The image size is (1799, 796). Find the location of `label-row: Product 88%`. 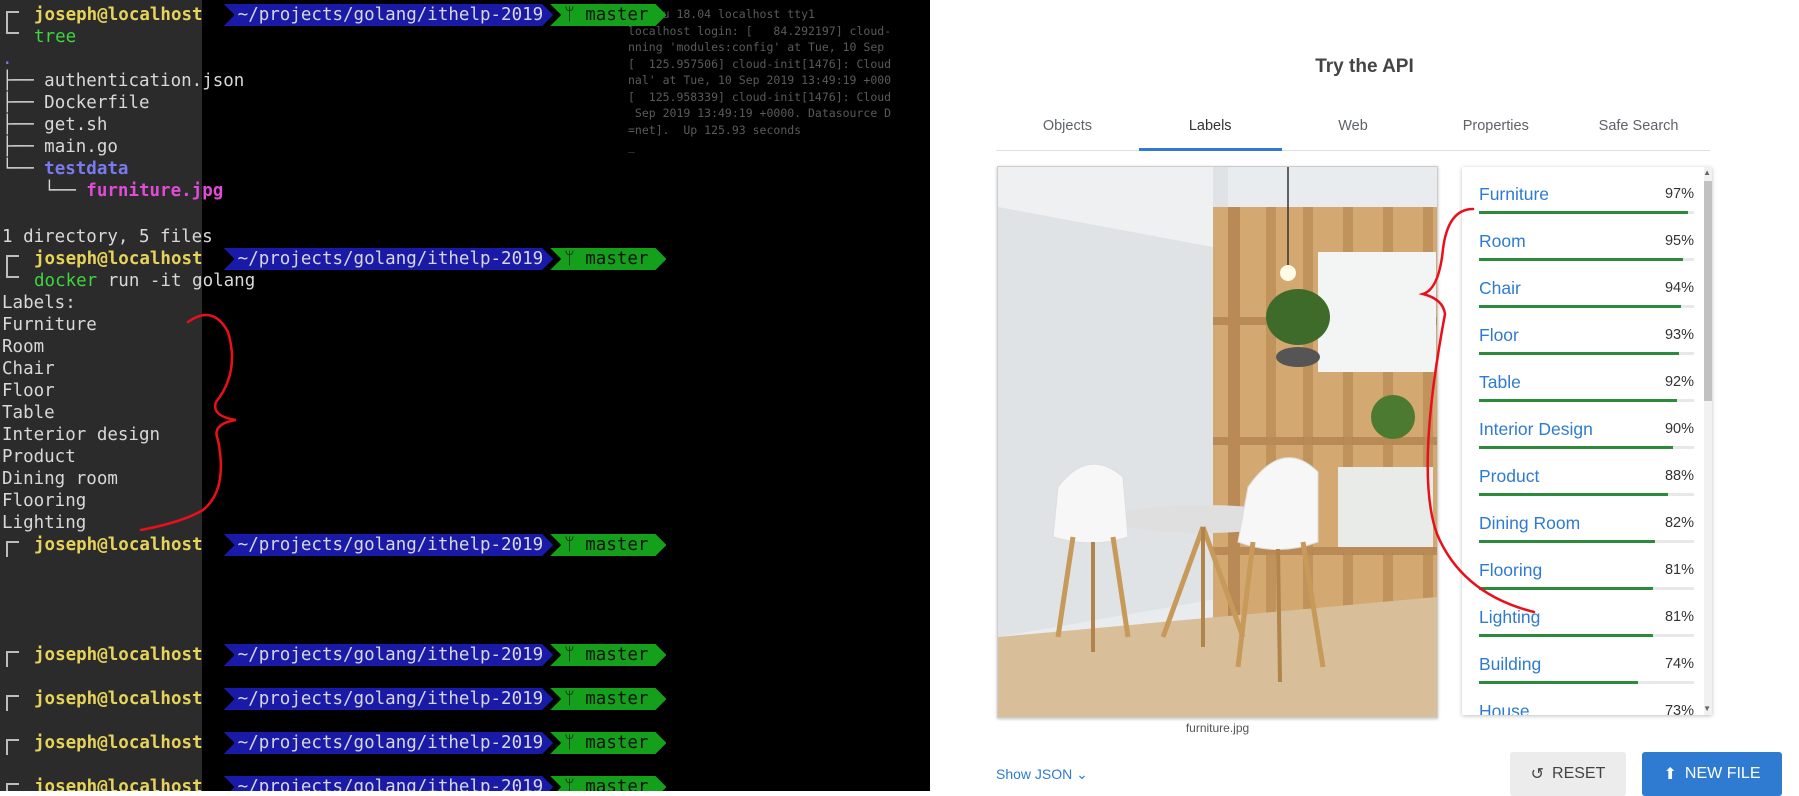

label-row: Product 88% is located at coordinates (1583, 472).